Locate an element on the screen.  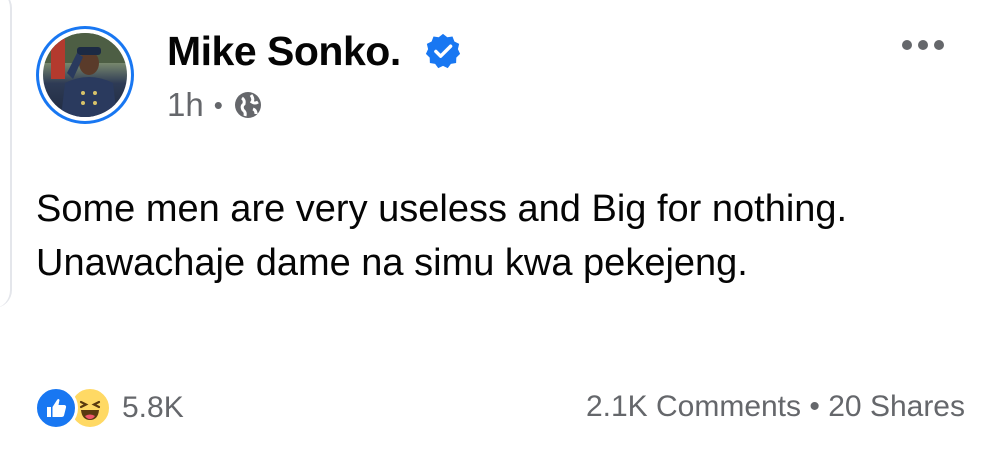
engagement-stats: 2.1K Comments • 20 Shares is located at coordinates (775, 407).